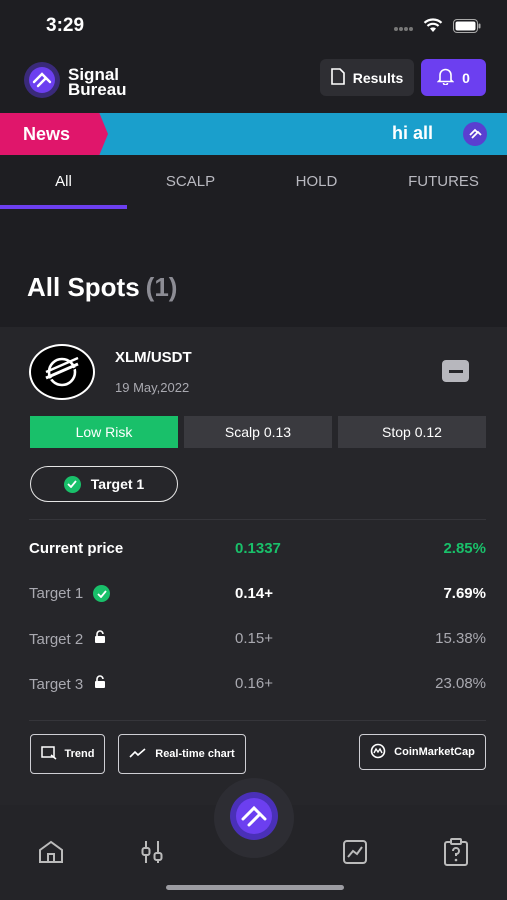  Describe the element at coordinates (97, 89) in the screenshot. I see `logo-line2: Bureau` at that location.